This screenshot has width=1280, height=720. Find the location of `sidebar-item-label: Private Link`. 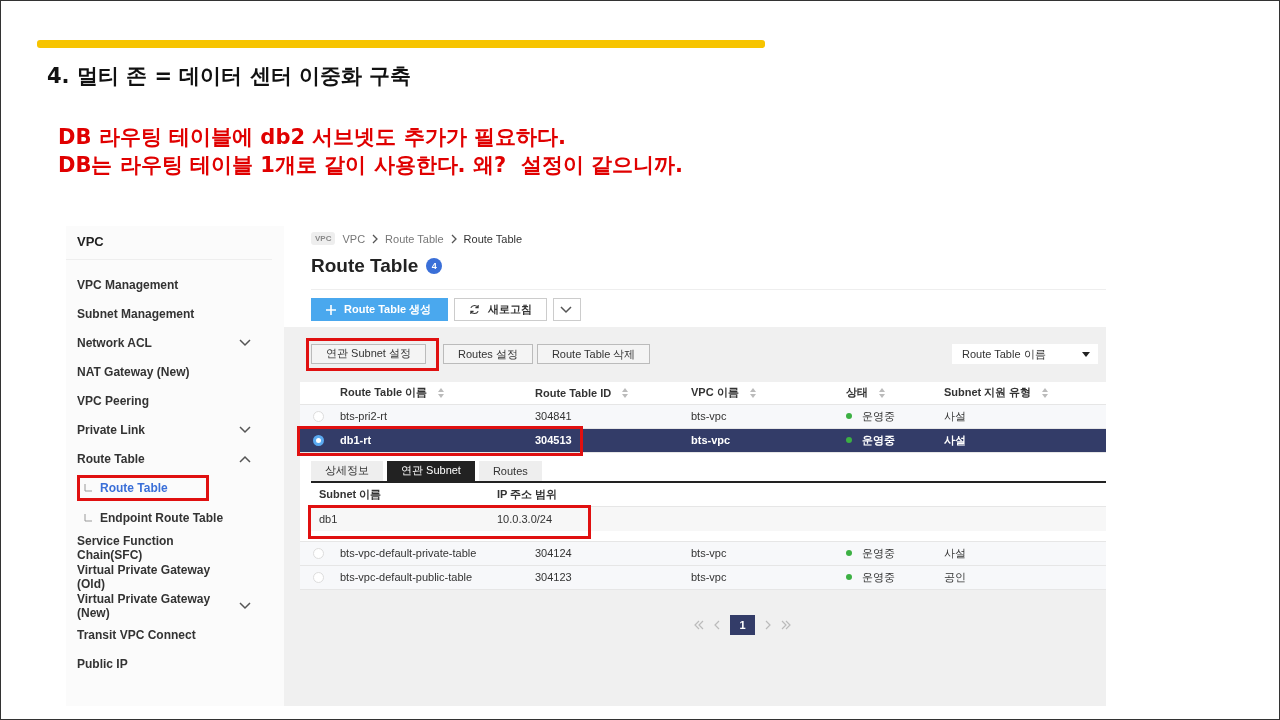

sidebar-item-label: Private Link is located at coordinates (111, 429).